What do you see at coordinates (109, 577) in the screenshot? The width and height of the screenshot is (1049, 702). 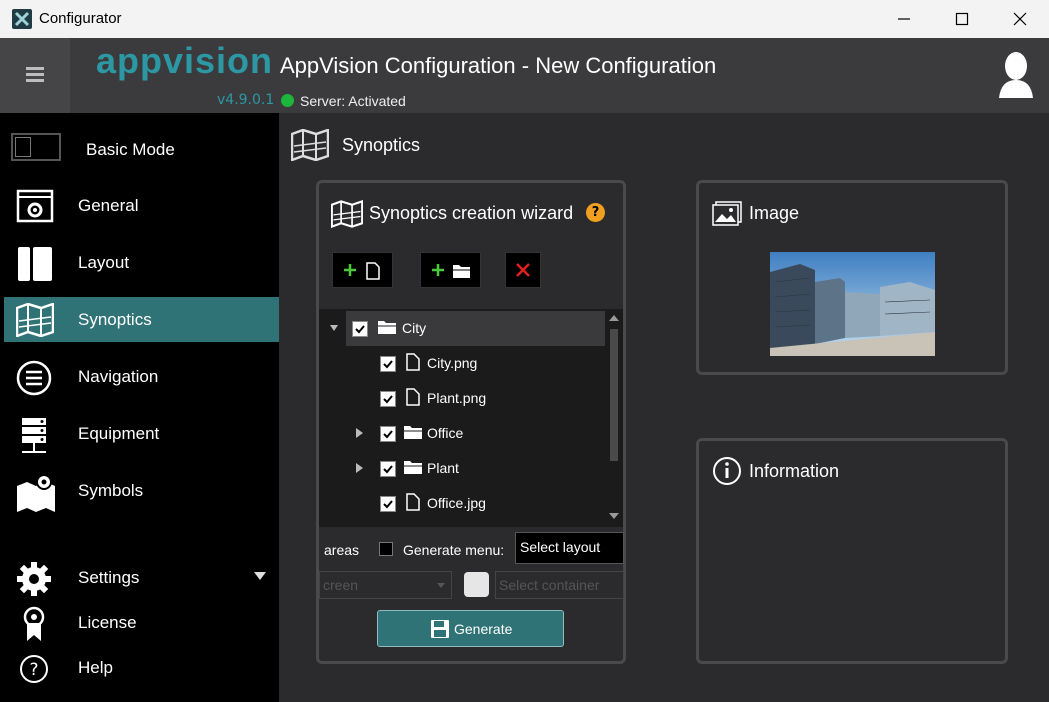 I see `sidebar-item-label: Settings` at bounding box center [109, 577].